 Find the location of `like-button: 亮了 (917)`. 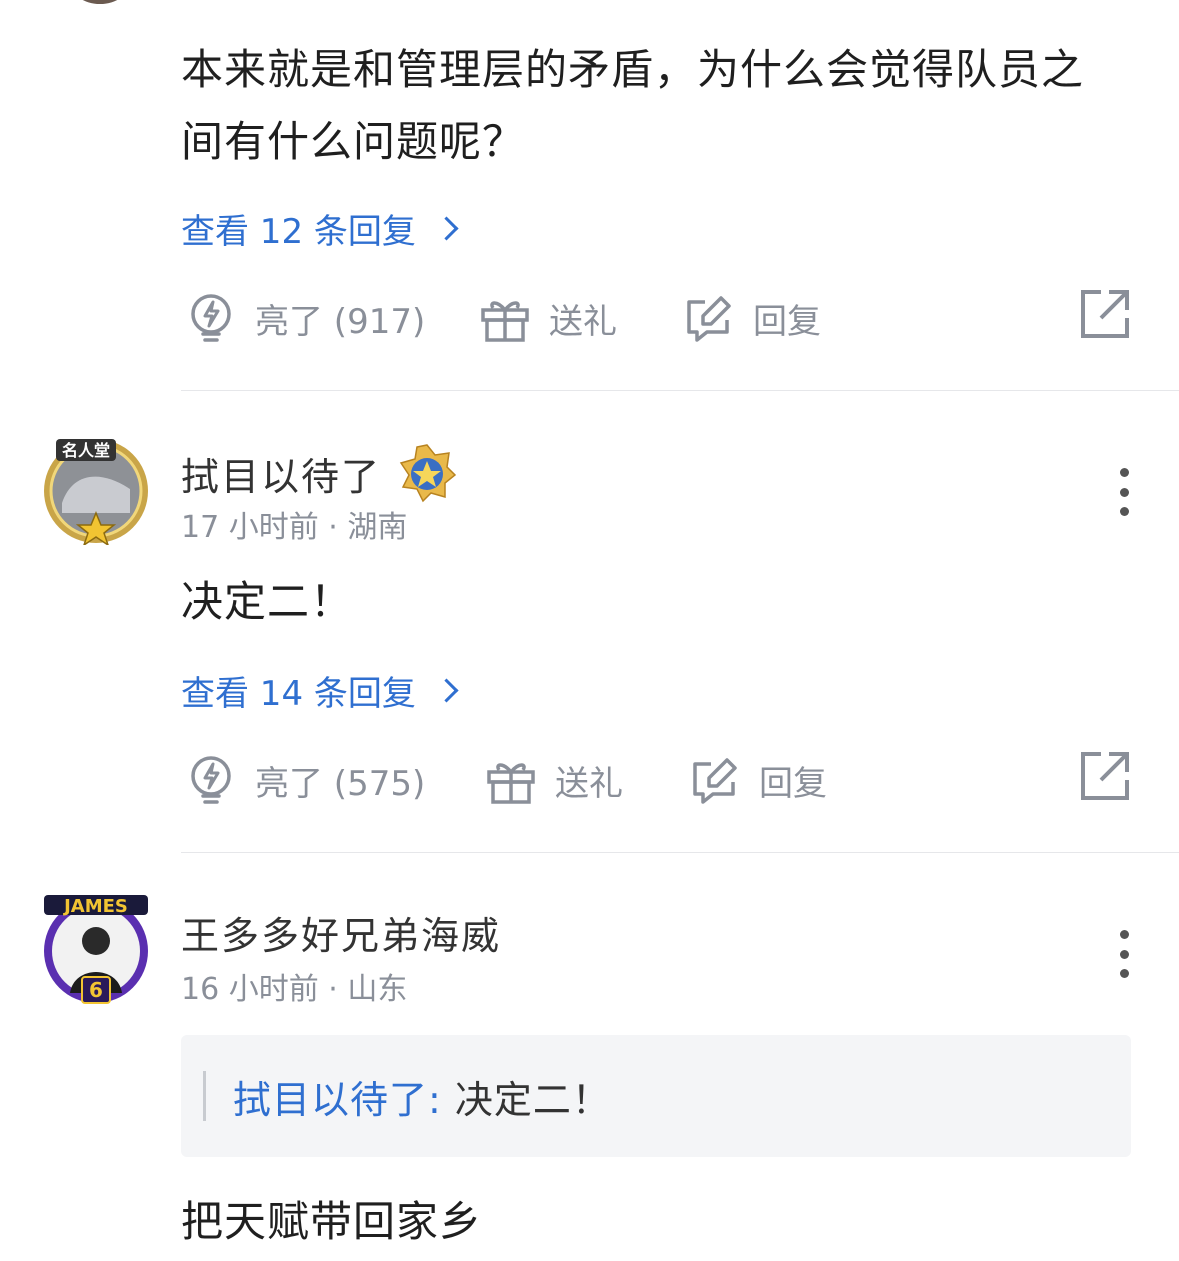

like-button: 亮了 (917) is located at coordinates (305, 318).